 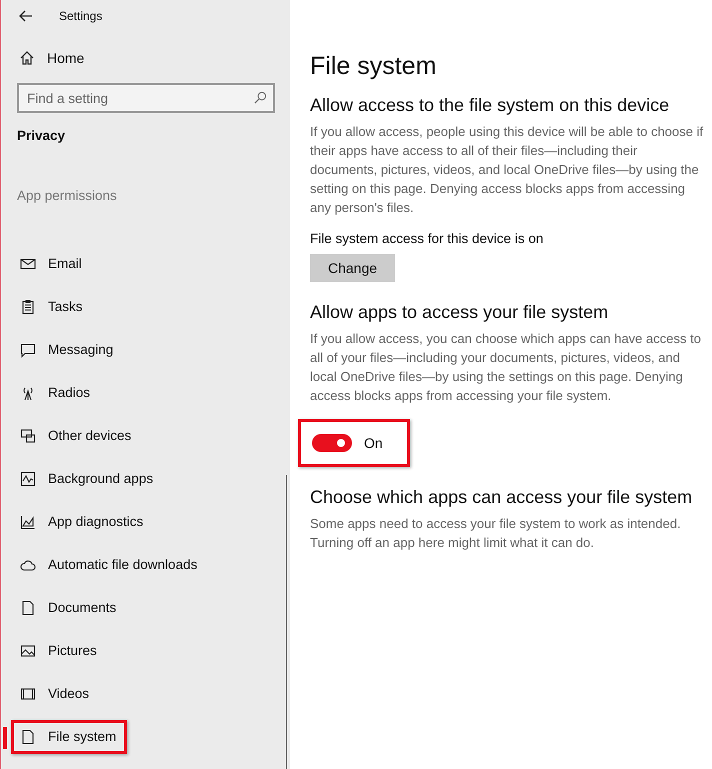 What do you see at coordinates (28, 650) in the screenshot?
I see `picture-icon` at bounding box center [28, 650].